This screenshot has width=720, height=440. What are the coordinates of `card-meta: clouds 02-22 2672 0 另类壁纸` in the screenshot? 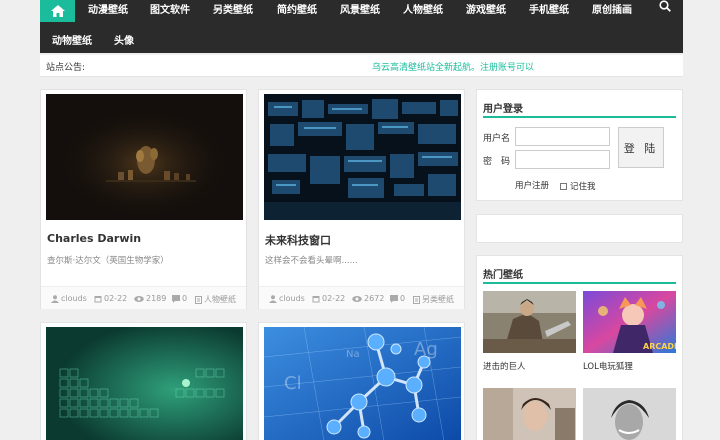 It's located at (361, 297).